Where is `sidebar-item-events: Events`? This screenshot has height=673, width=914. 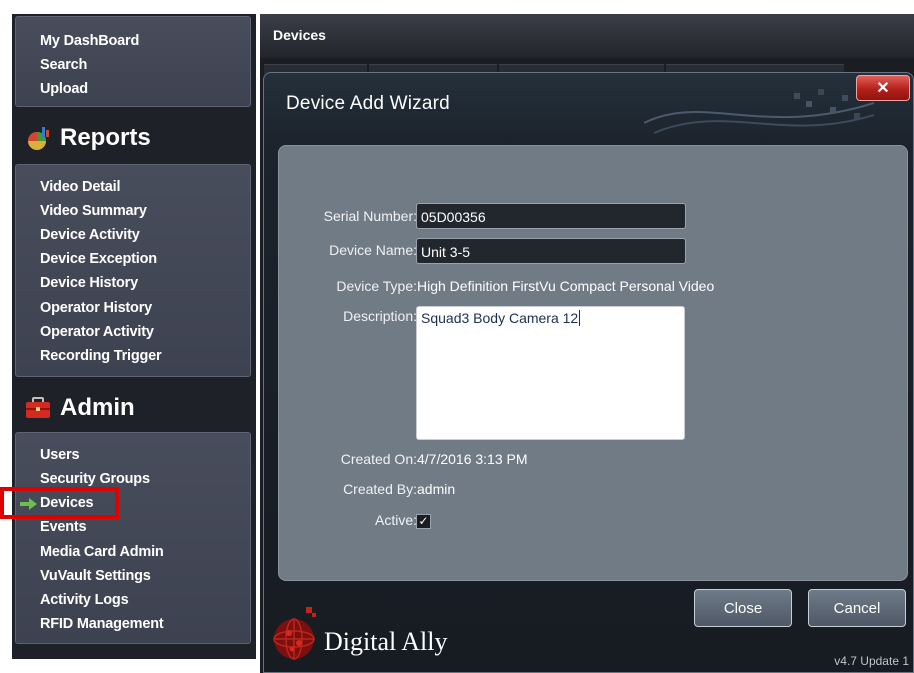 sidebar-item-events: Events is located at coordinates (63, 527).